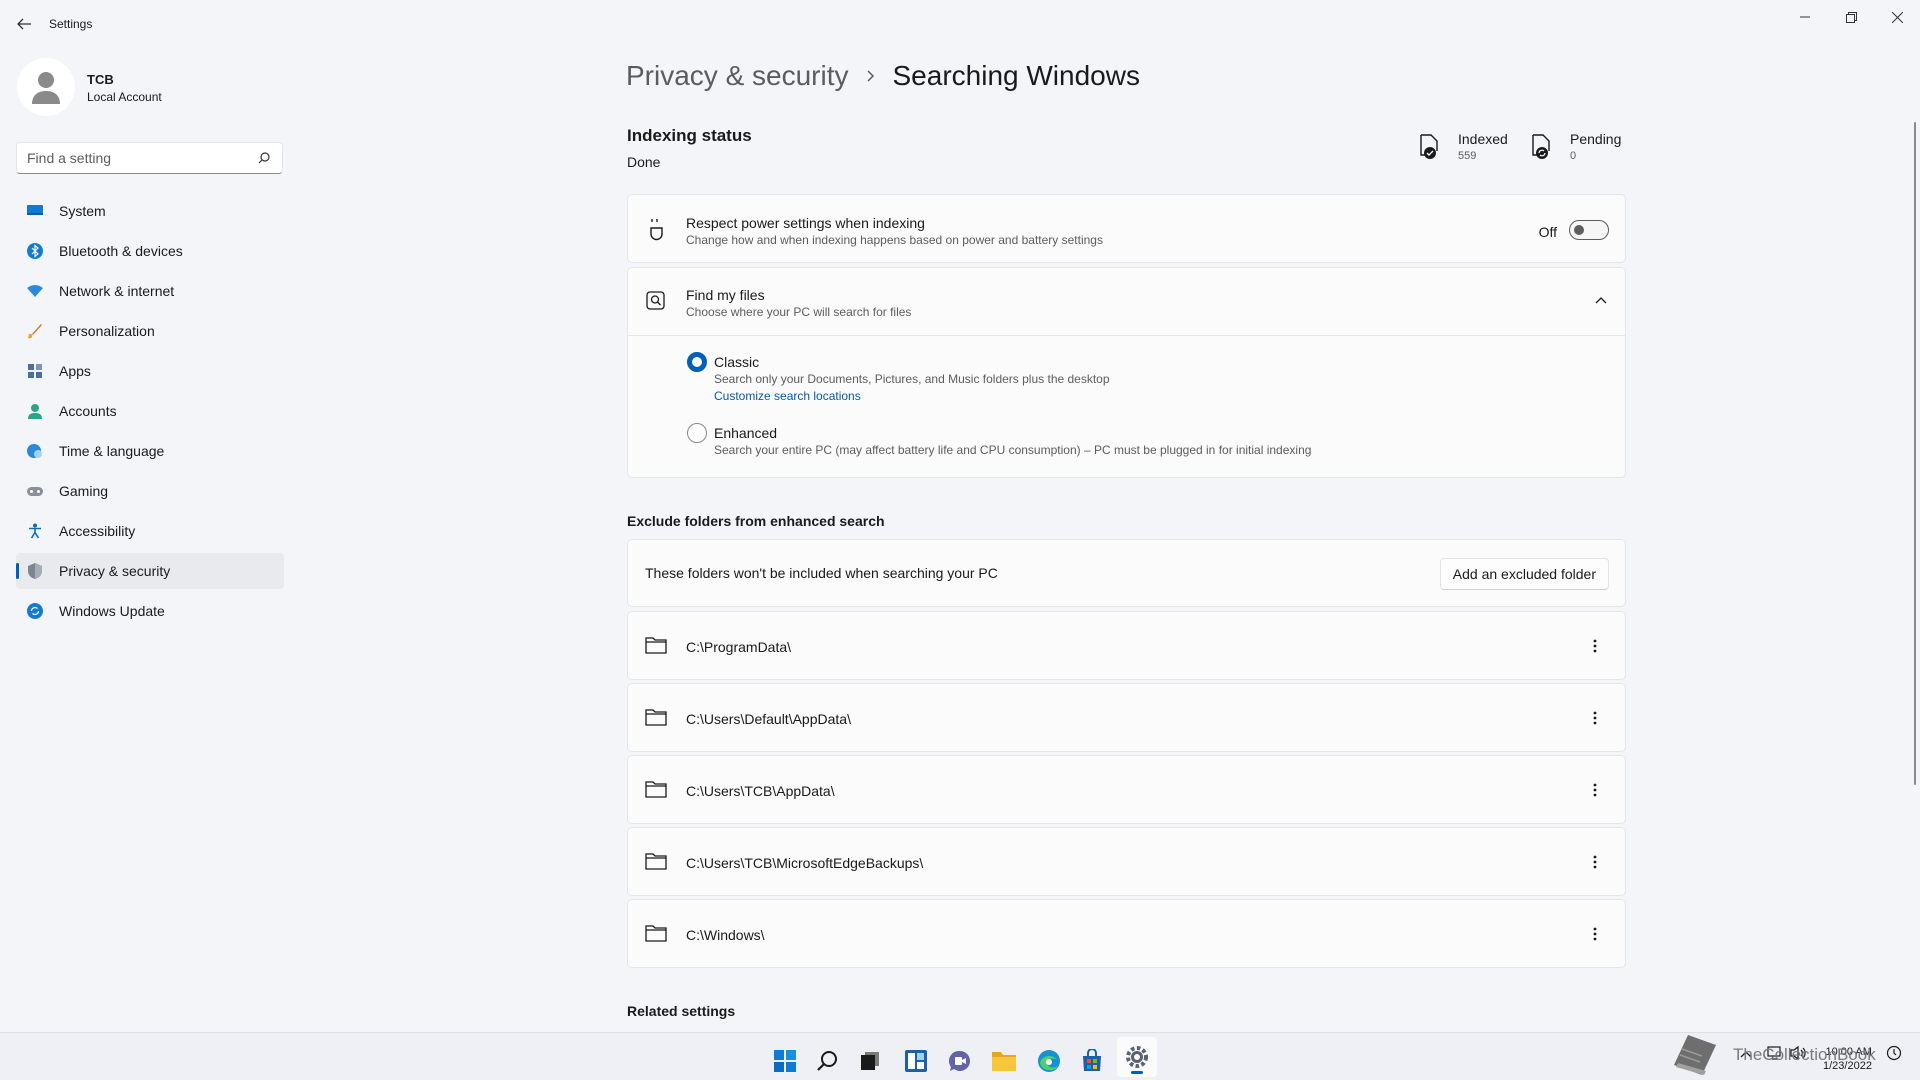  What do you see at coordinates (1126, 645) in the screenshot?
I see `excluded-folder-row: C:\ProgramData\` at bounding box center [1126, 645].